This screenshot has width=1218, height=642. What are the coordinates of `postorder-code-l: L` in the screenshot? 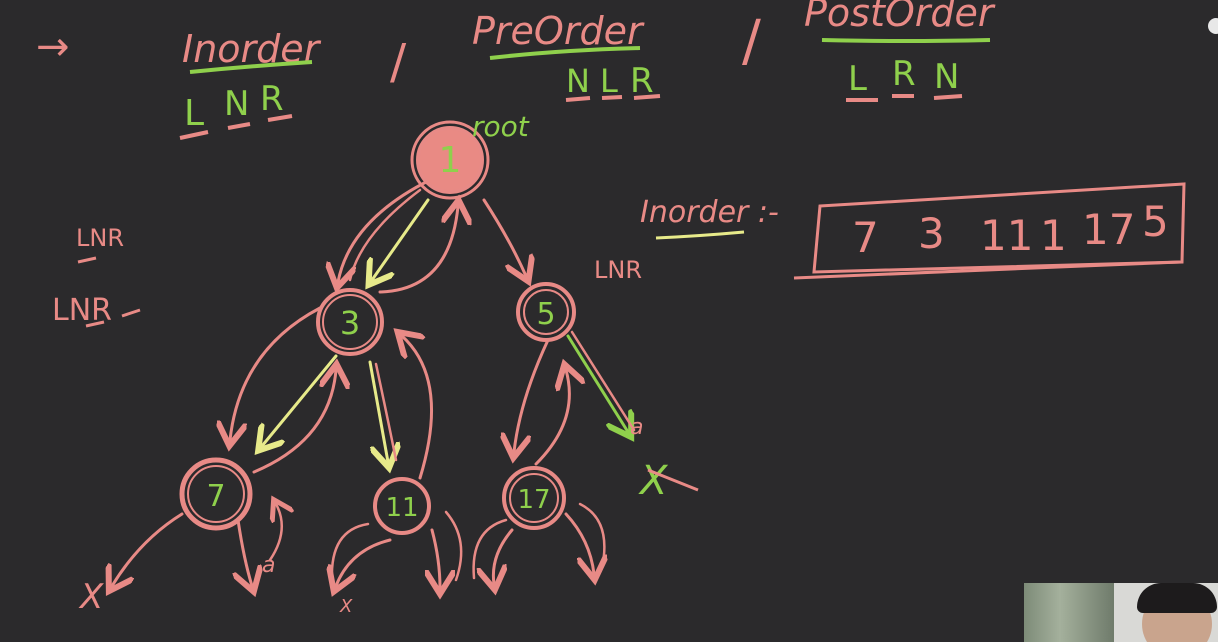 It's located at (857, 79).